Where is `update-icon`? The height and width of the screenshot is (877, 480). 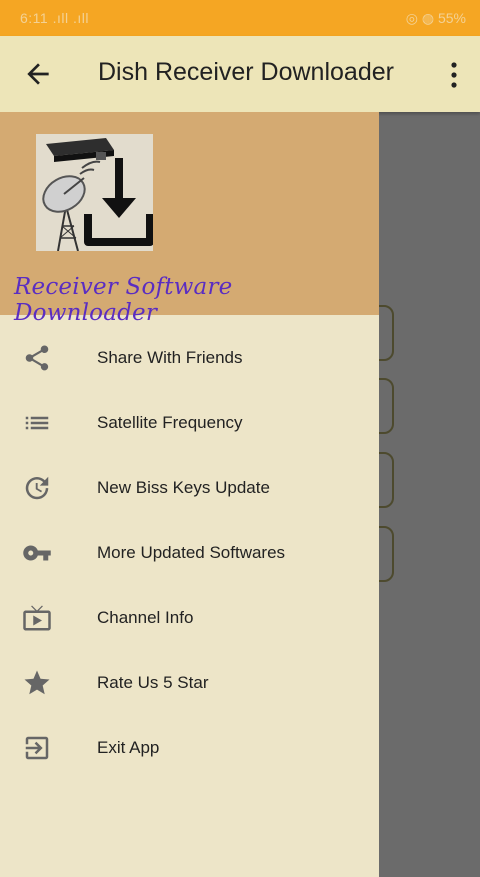 update-icon is located at coordinates (37, 488).